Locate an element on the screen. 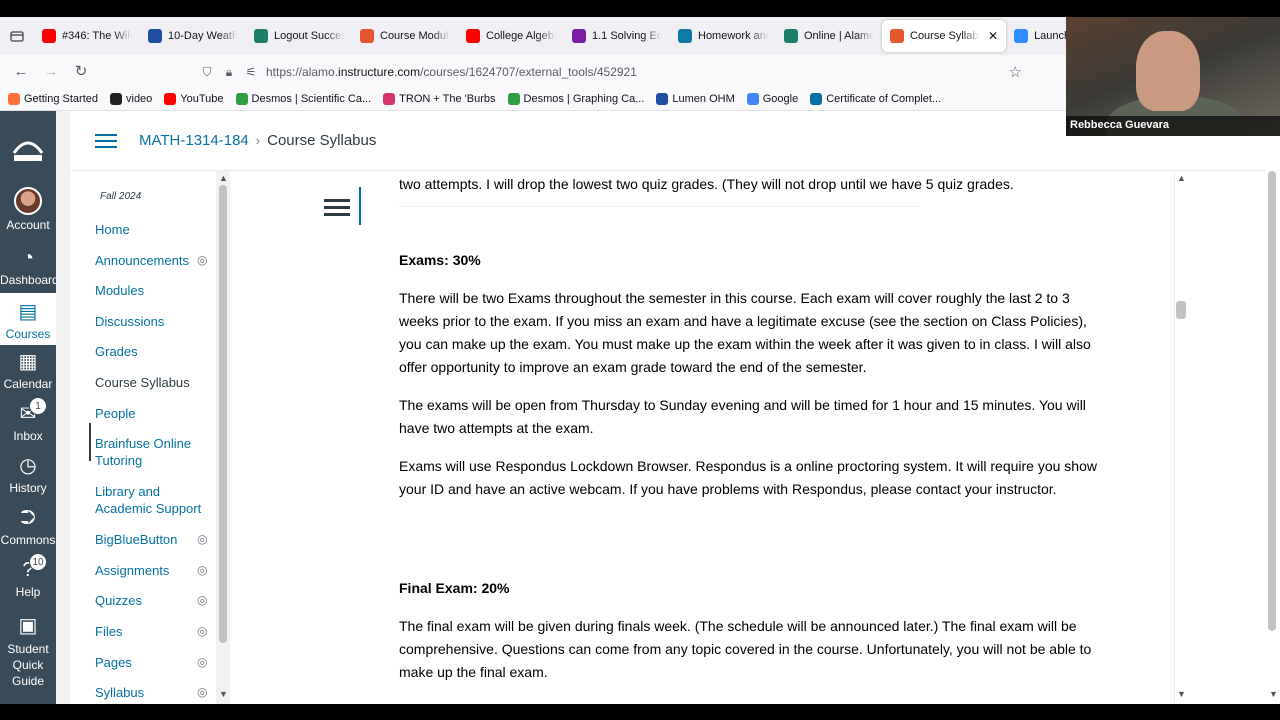 The height and width of the screenshot is (720, 1280). bookmark-item: Lumen OHM is located at coordinates (695, 98).